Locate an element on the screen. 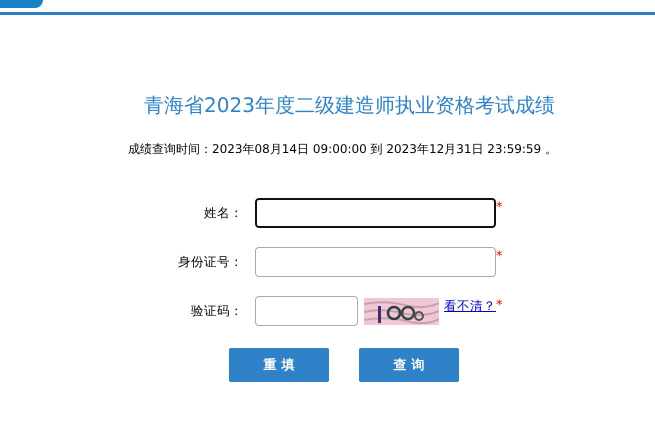 The image size is (655, 434). query-button: 查 询 is located at coordinates (409, 365).